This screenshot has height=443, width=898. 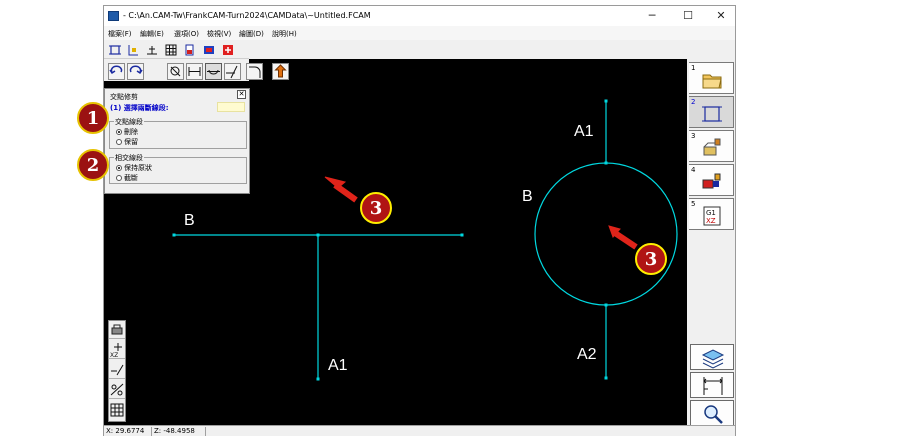 I want to click on origin-icon, so click(x=228, y=50).